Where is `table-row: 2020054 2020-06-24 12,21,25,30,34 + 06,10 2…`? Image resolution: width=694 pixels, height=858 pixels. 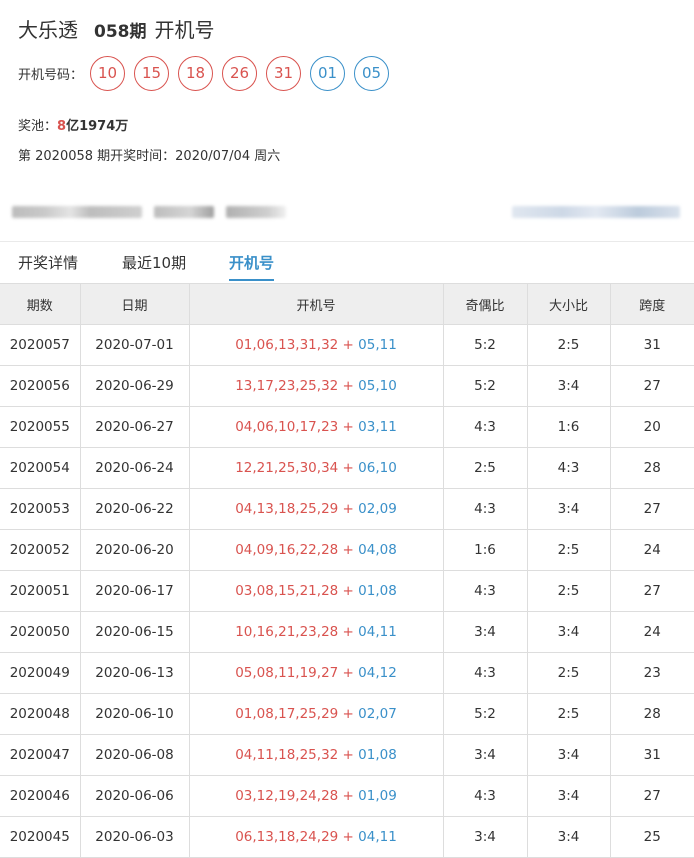
table-row: 2020054 2020-06-24 12,21,25,30,34 + 06,10 2… is located at coordinates (347, 468).